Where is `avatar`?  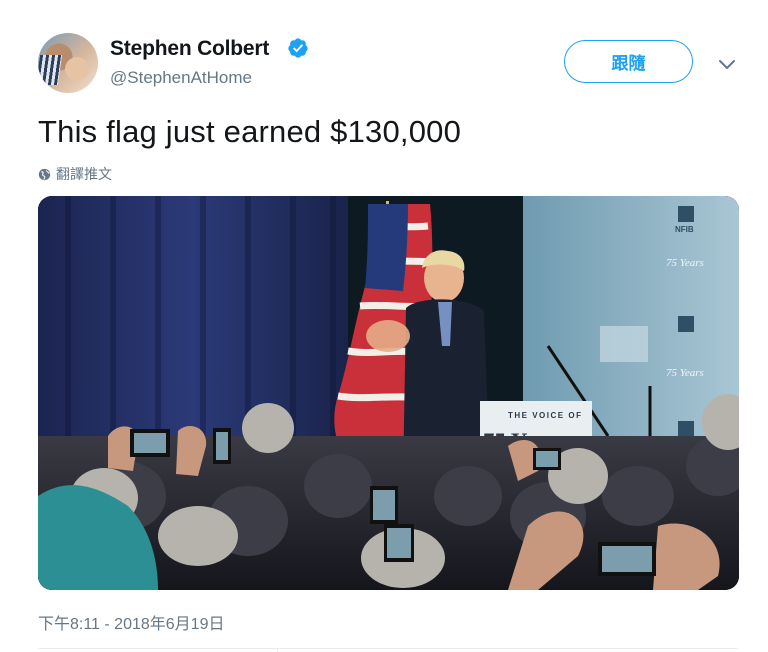 avatar is located at coordinates (68, 63).